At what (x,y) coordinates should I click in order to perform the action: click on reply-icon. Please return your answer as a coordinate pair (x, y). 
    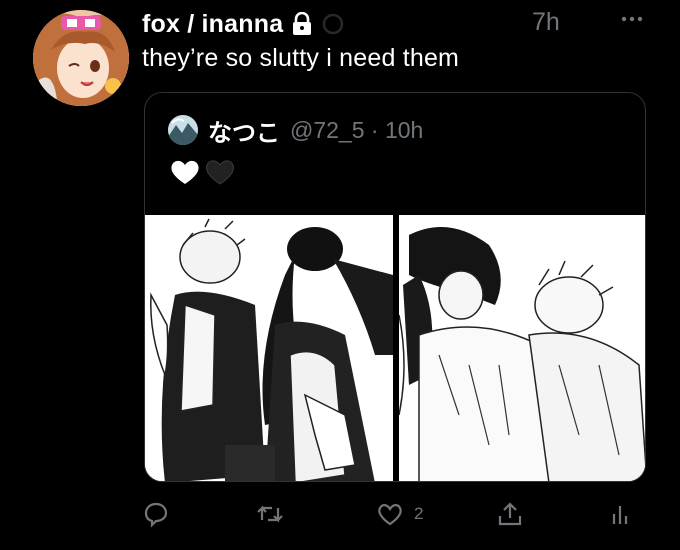
    Looking at the image, I should click on (156, 515).